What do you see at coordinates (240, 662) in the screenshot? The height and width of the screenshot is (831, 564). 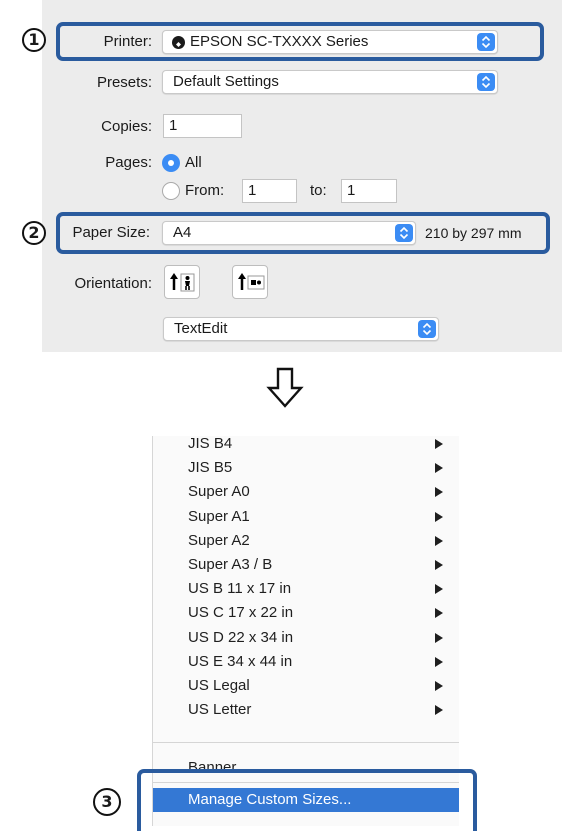 I see `menu-item: US E 34 x 44 in` at bounding box center [240, 662].